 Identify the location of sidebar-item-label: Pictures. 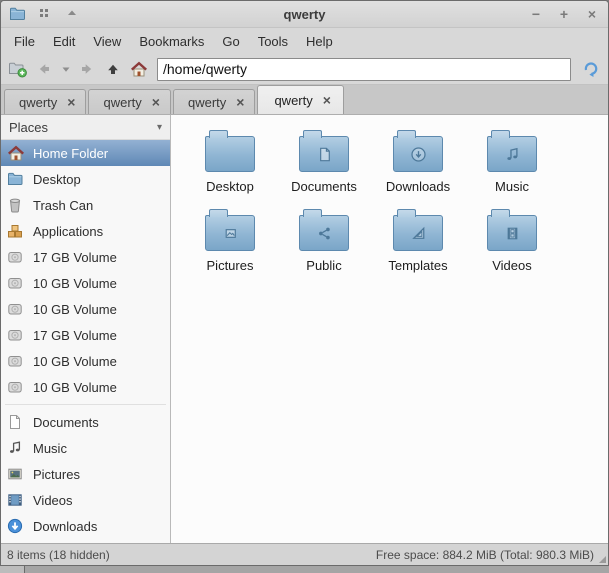
(56, 474).